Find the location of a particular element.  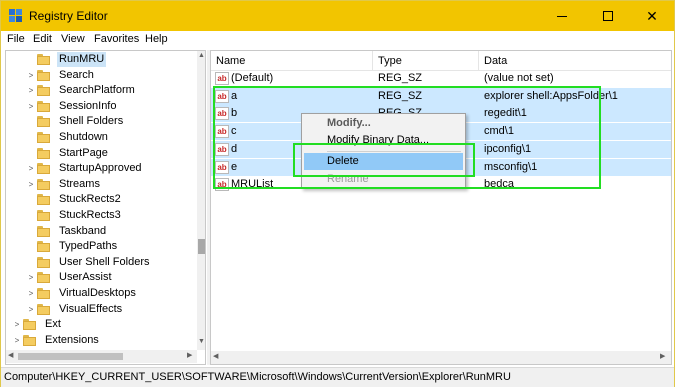

tree-item-label: StartupApproved is located at coordinates (100, 168).